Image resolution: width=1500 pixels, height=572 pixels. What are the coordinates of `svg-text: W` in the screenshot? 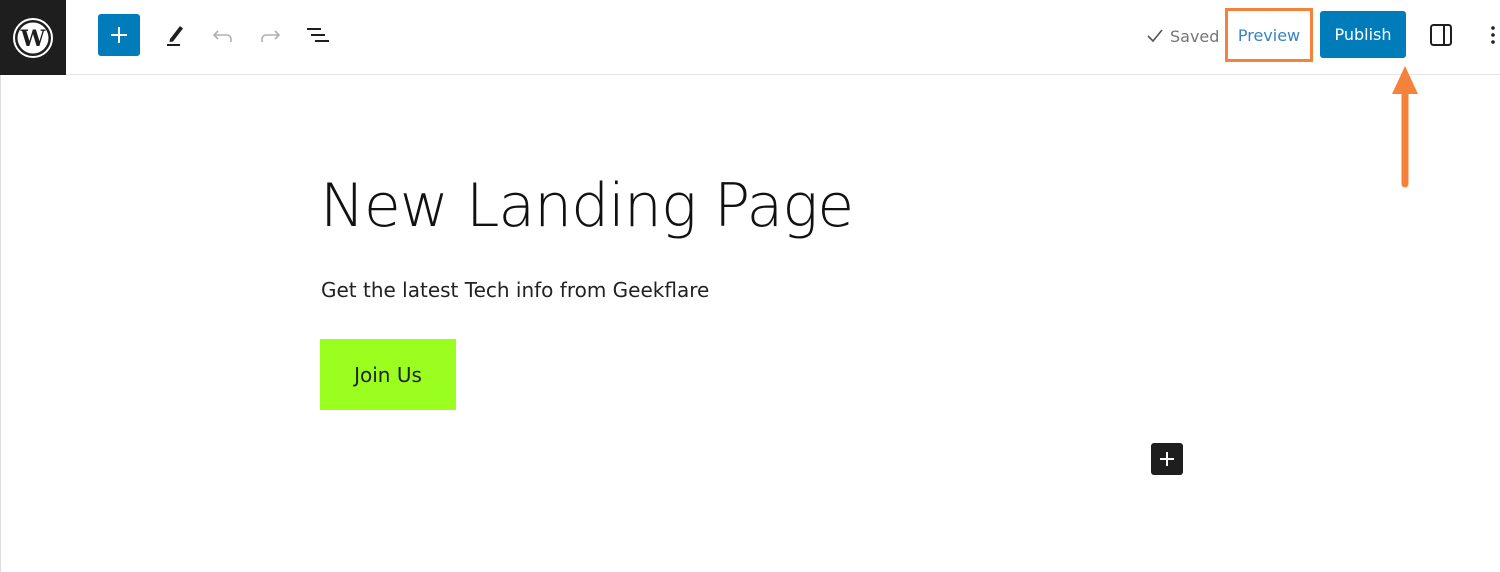 It's located at (33, 39).